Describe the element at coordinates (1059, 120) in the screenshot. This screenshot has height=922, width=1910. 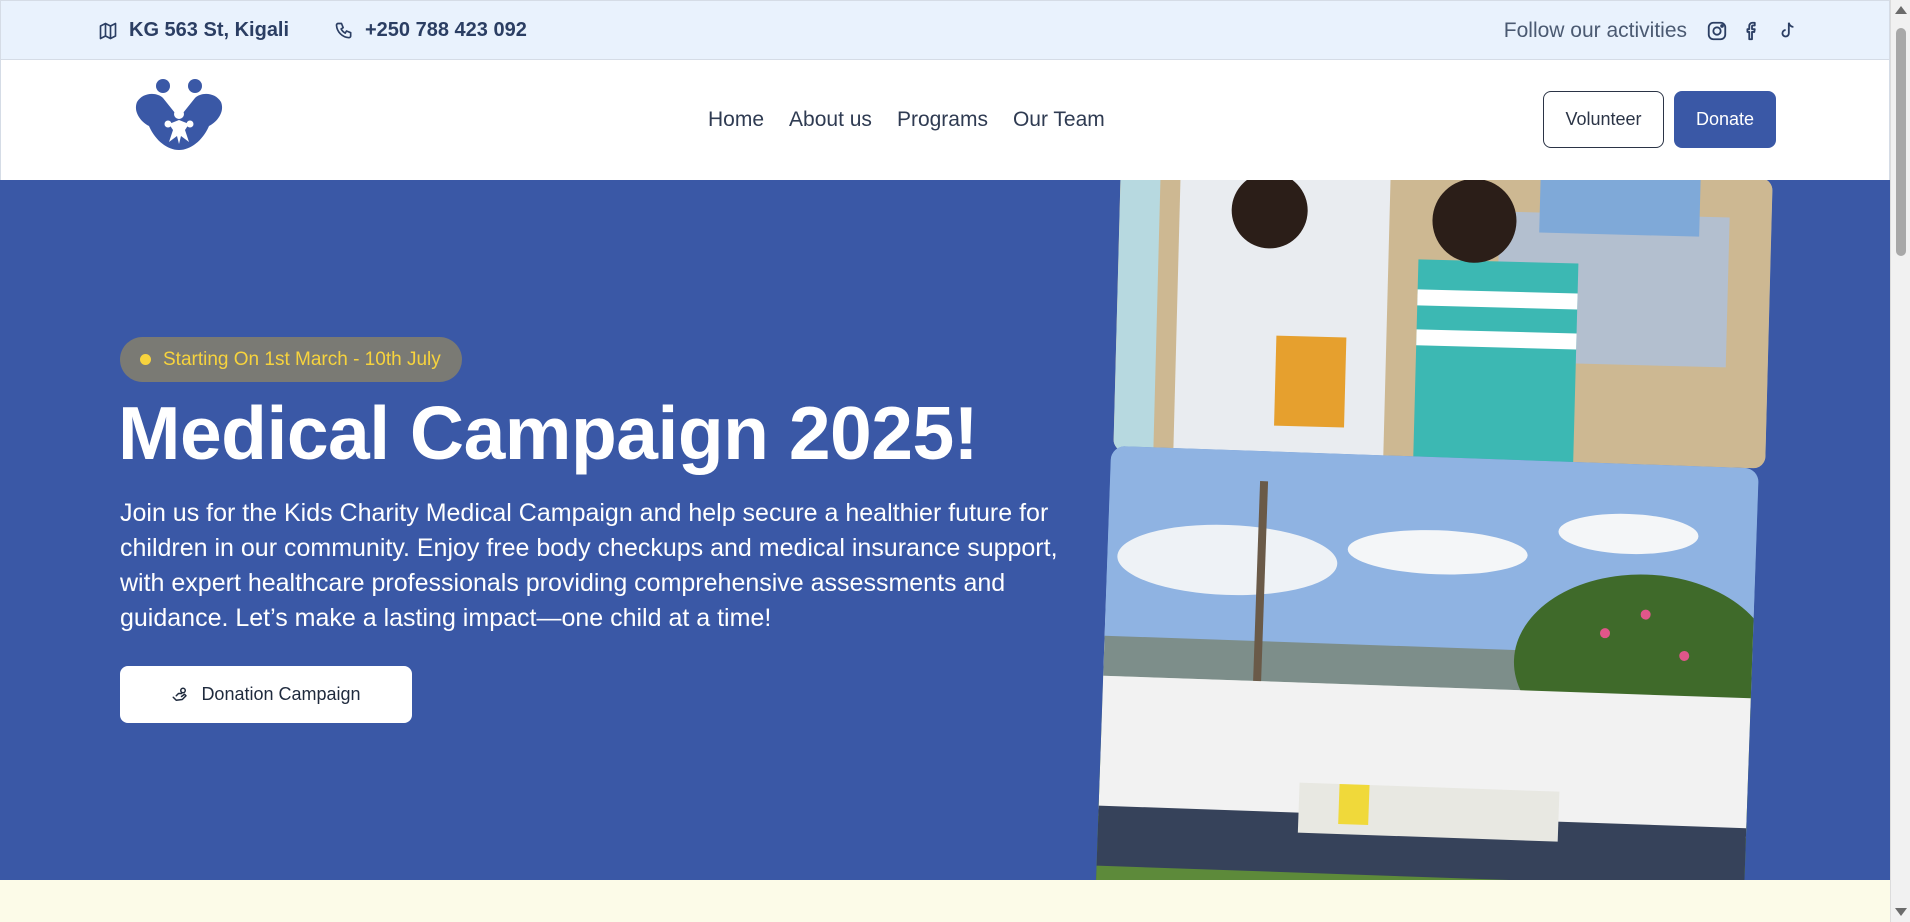
I see `nav-our-team: Our Team` at that location.